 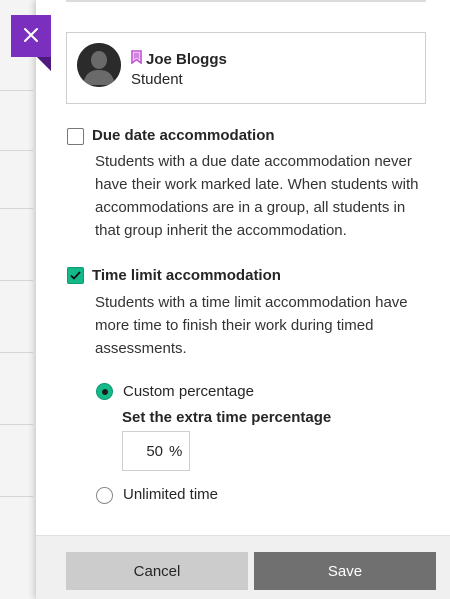 I want to click on avatar-icon, so click(x=99, y=65).